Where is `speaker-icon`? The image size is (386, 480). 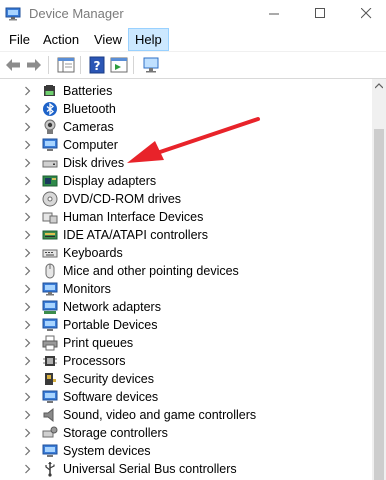 speaker-icon is located at coordinates (48, 415).